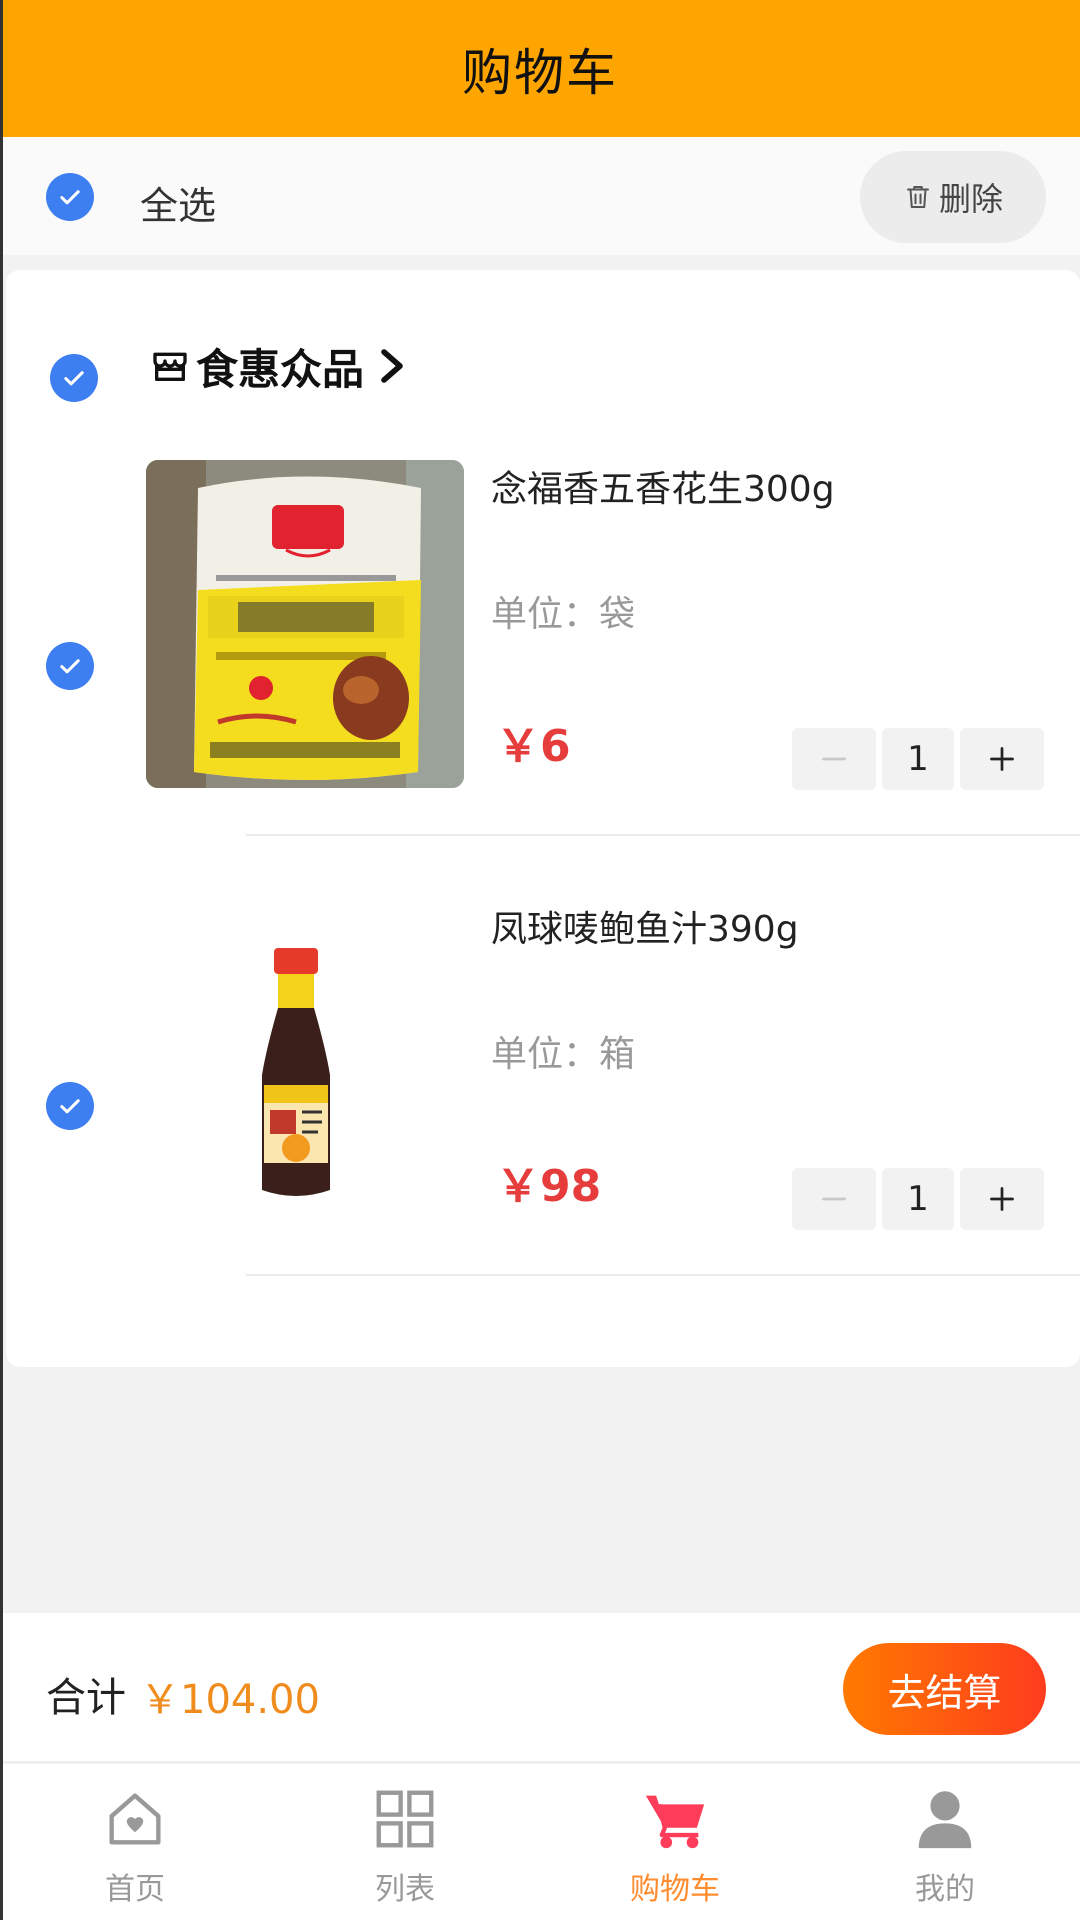 This screenshot has height=1920, width=1080. I want to click on peanut-bag-image, so click(305, 624).